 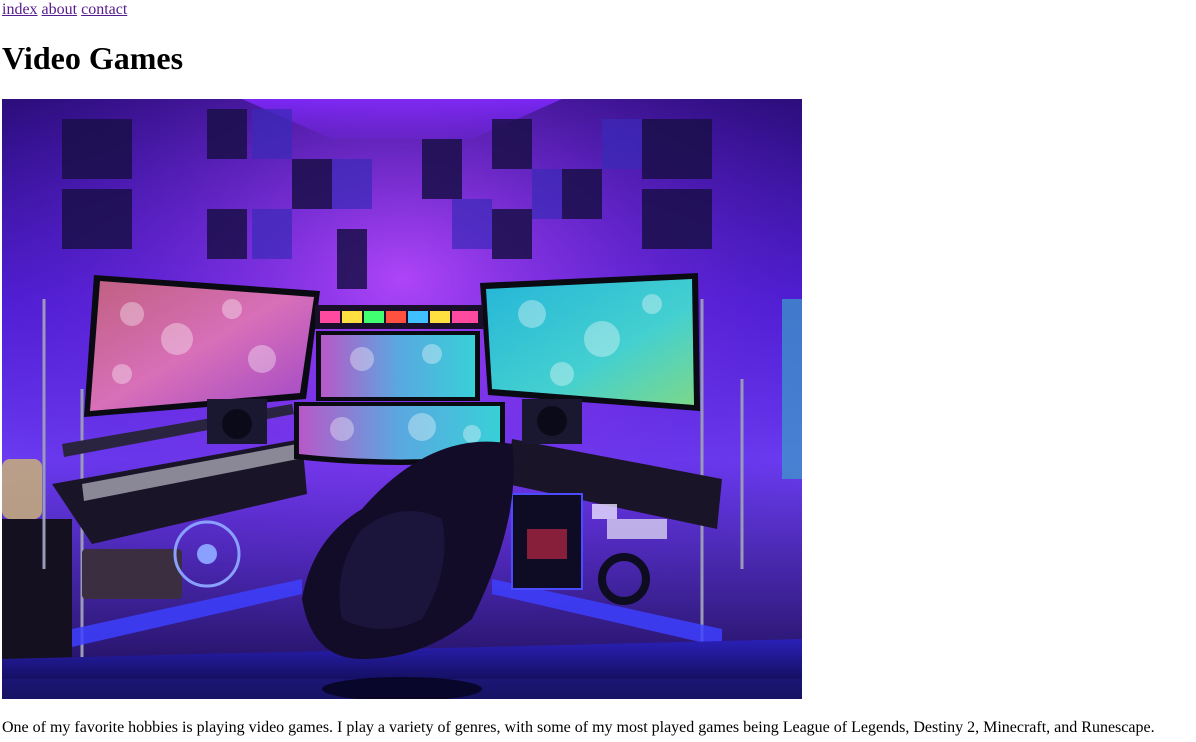 I want to click on top-nav: index about contact, so click(x=64, y=10).